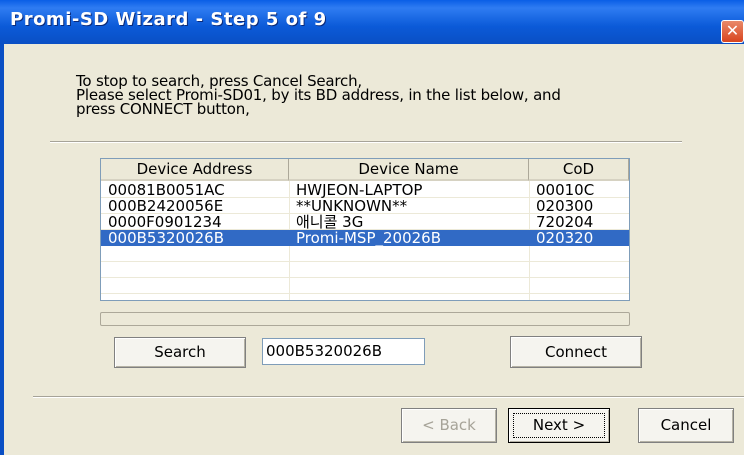 The height and width of the screenshot is (455, 744). Describe the element at coordinates (168, 19) in the screenshot. I see `window-title: Promi-SD Wizard - Step 5 of 9` at that location.